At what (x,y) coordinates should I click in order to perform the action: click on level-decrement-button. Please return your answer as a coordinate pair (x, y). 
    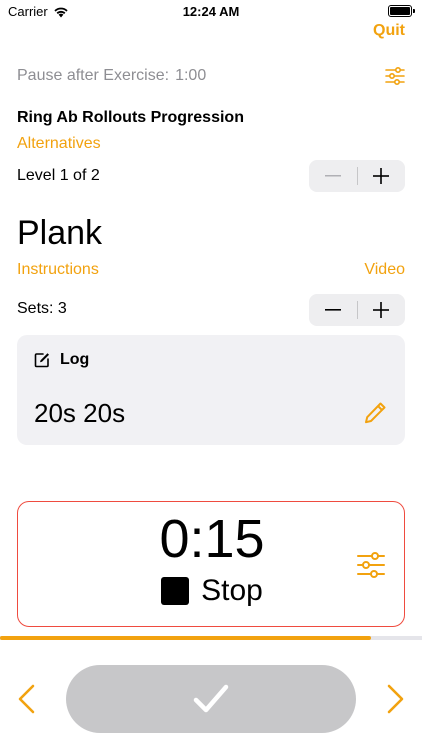
    Looking at the image, I should click on (333, 176).